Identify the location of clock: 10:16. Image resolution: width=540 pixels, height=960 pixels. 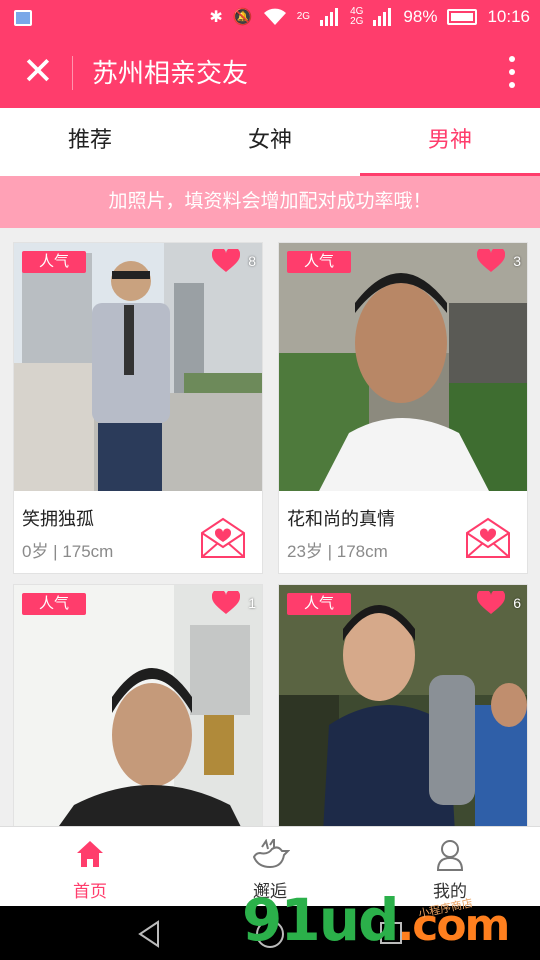
(508, 16).